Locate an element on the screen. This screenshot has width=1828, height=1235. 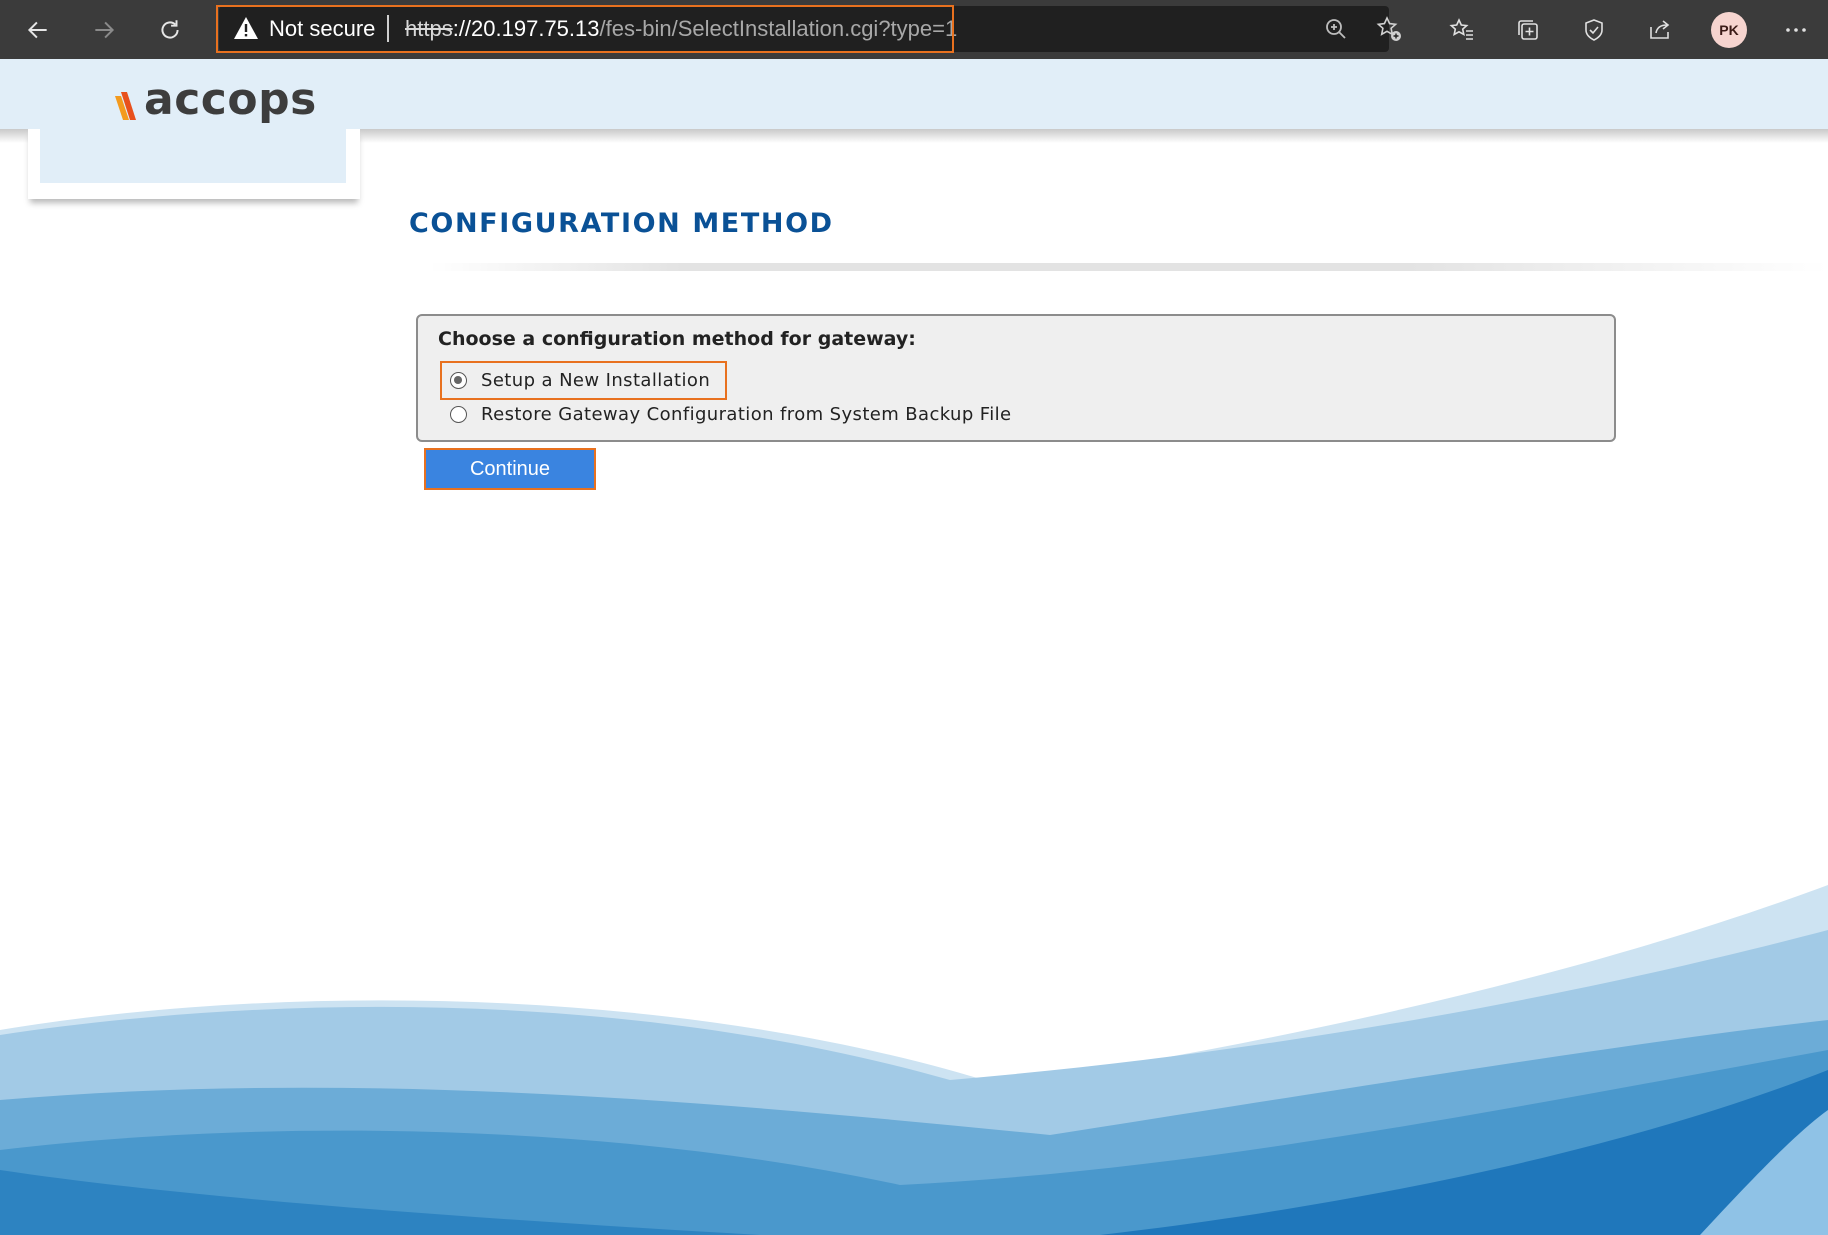
back-arrow-icon is located at coordinates (38, 30).